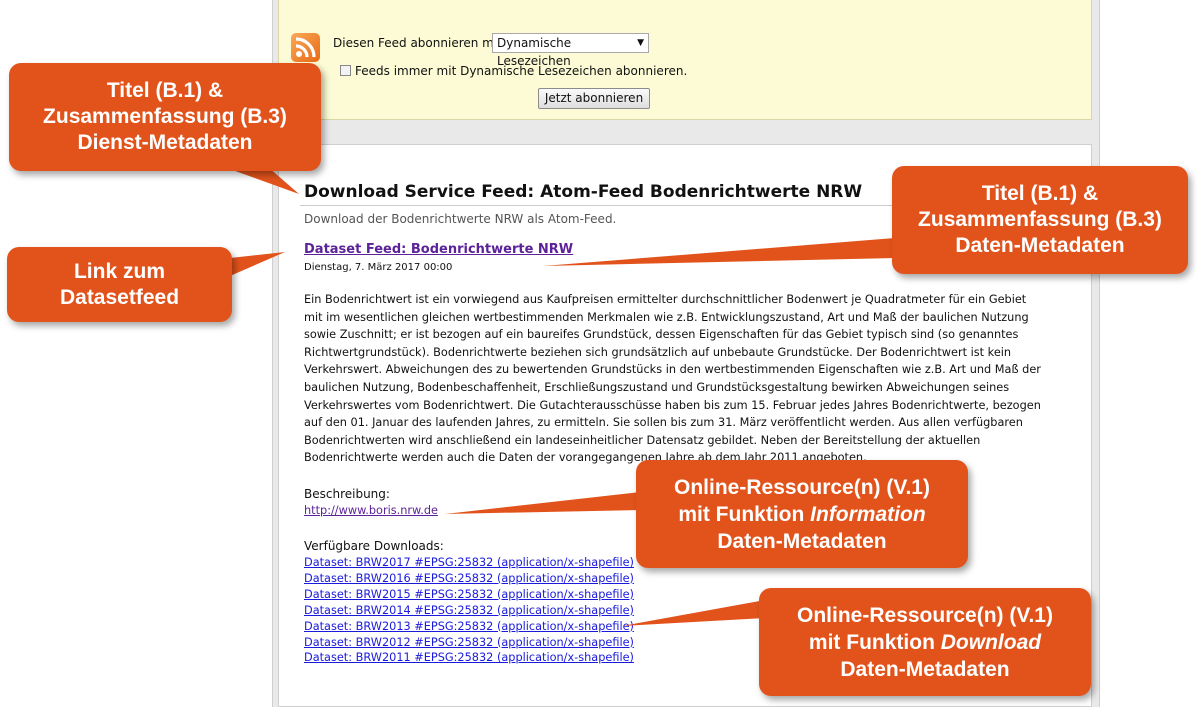 Image resolution: width=1198 pixels, height=707 pixels. Describe the element at coordinates (542, 503) in the screenshot. I see `callout-tail-info` at that location.